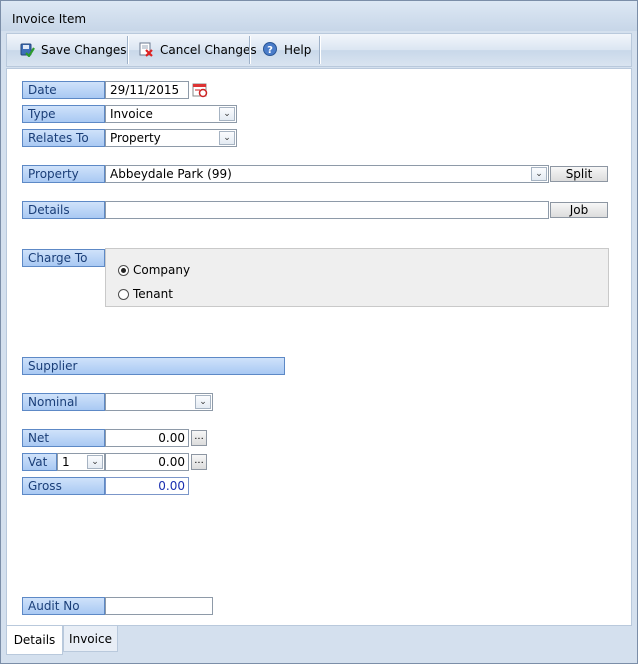 This screenshot has height=664, width=638. I want to click on radio-tenant-circle, so click(123, 294).